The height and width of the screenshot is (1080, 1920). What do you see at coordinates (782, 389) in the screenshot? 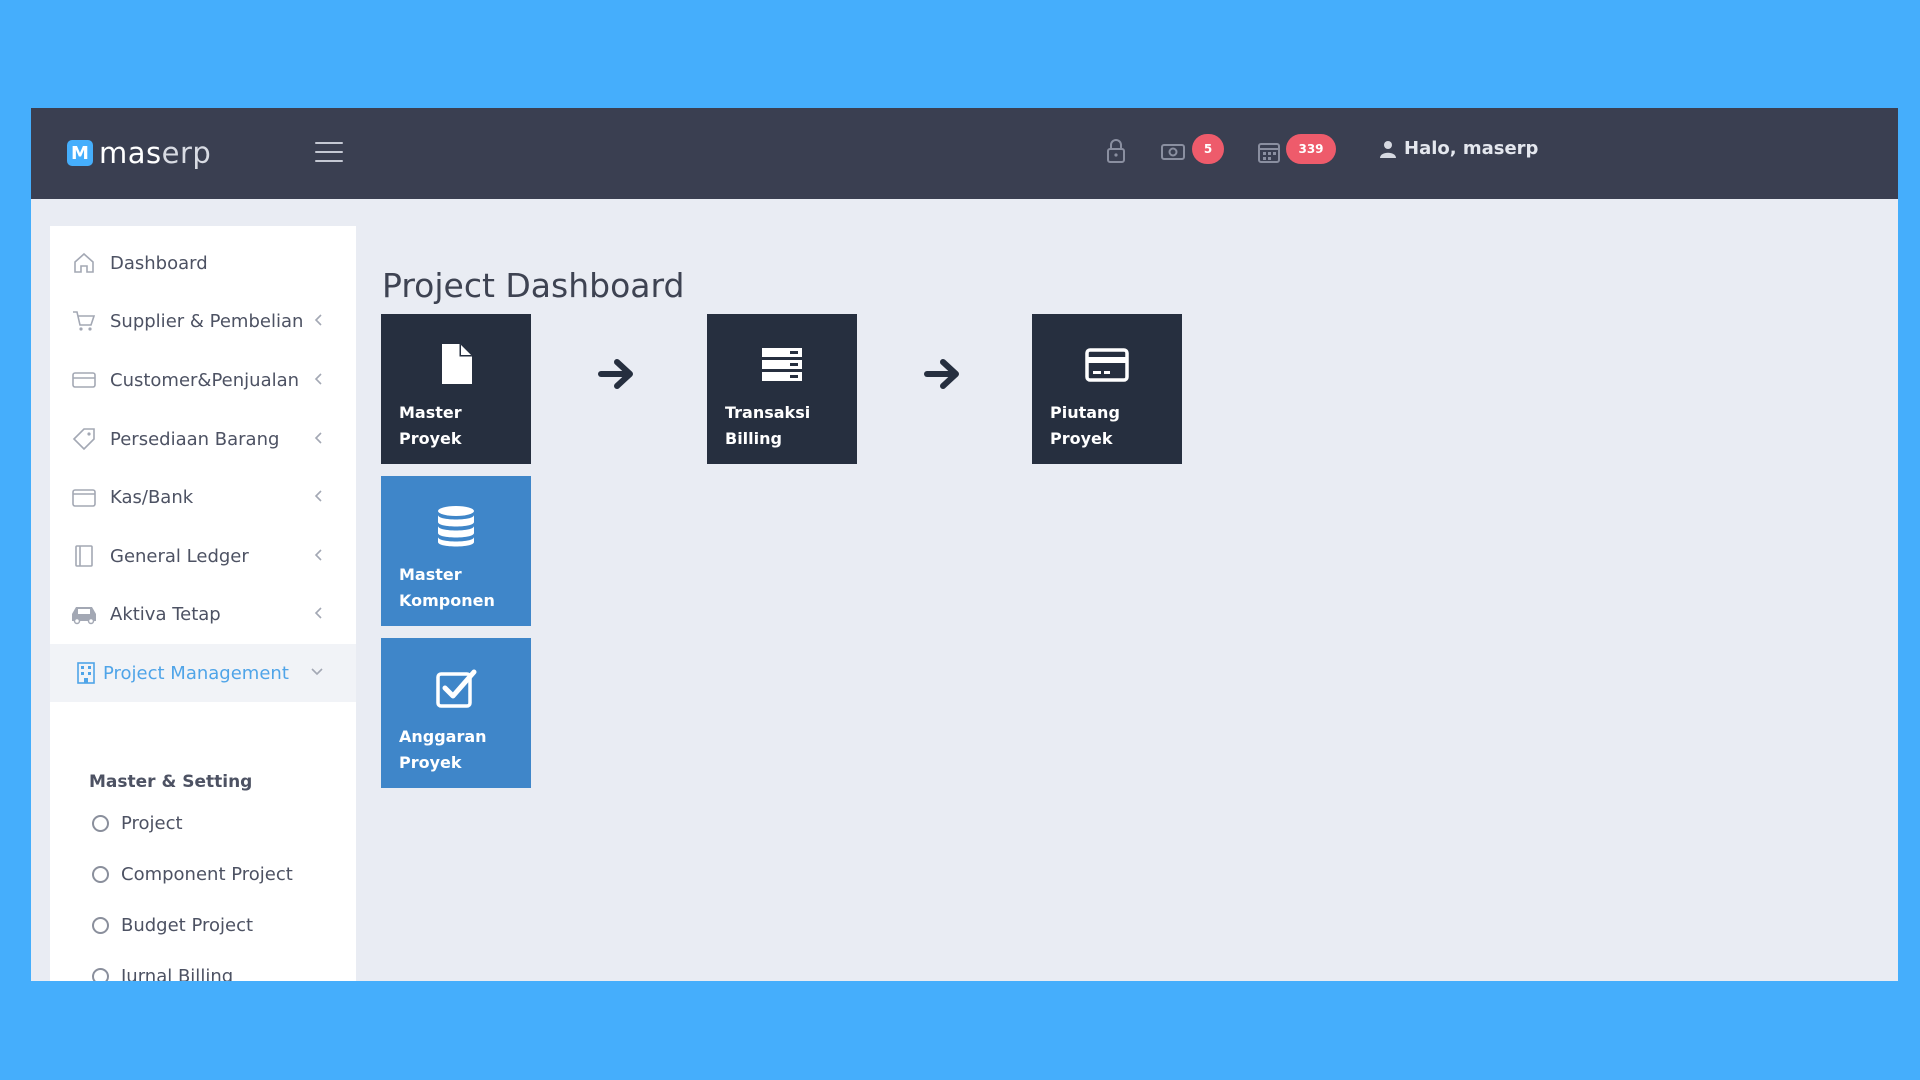
I see `tile-transaksi-billing: Transaksi Billing` at bounding box center [782, 389].